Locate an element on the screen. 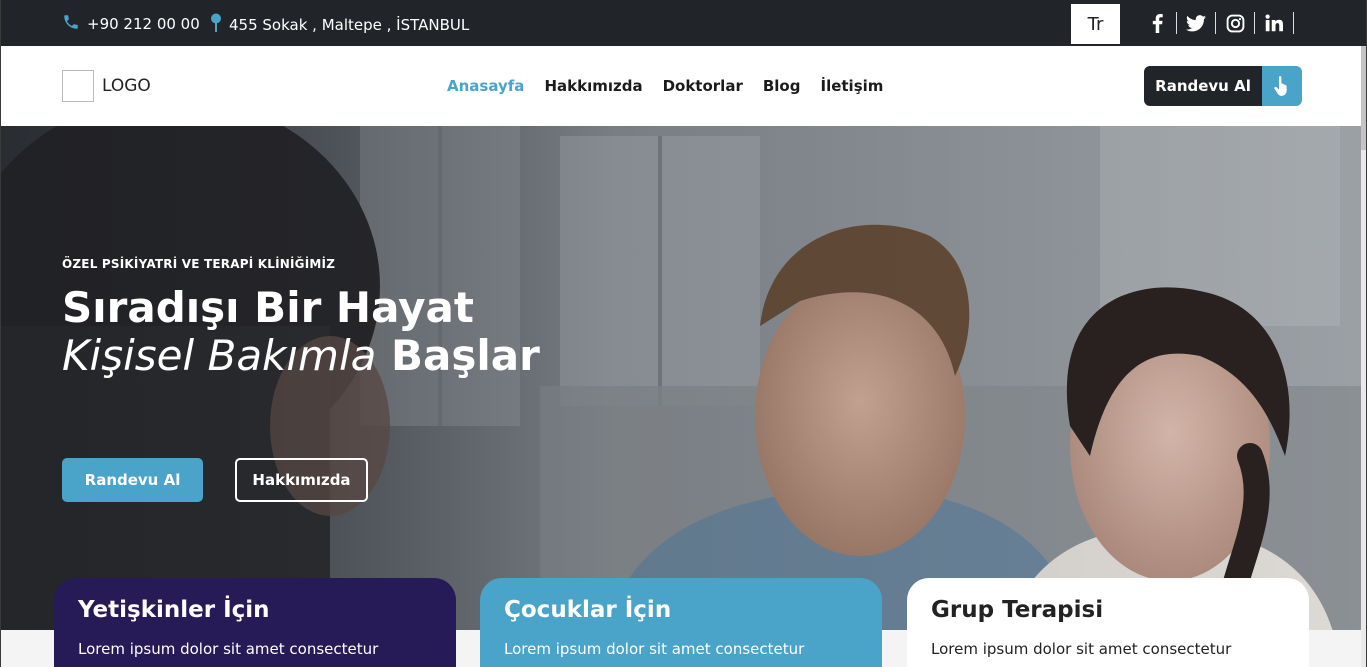 This screenshot has height=667, width=1367. hand-pointer-icon is located at coordinates (1282, 86).